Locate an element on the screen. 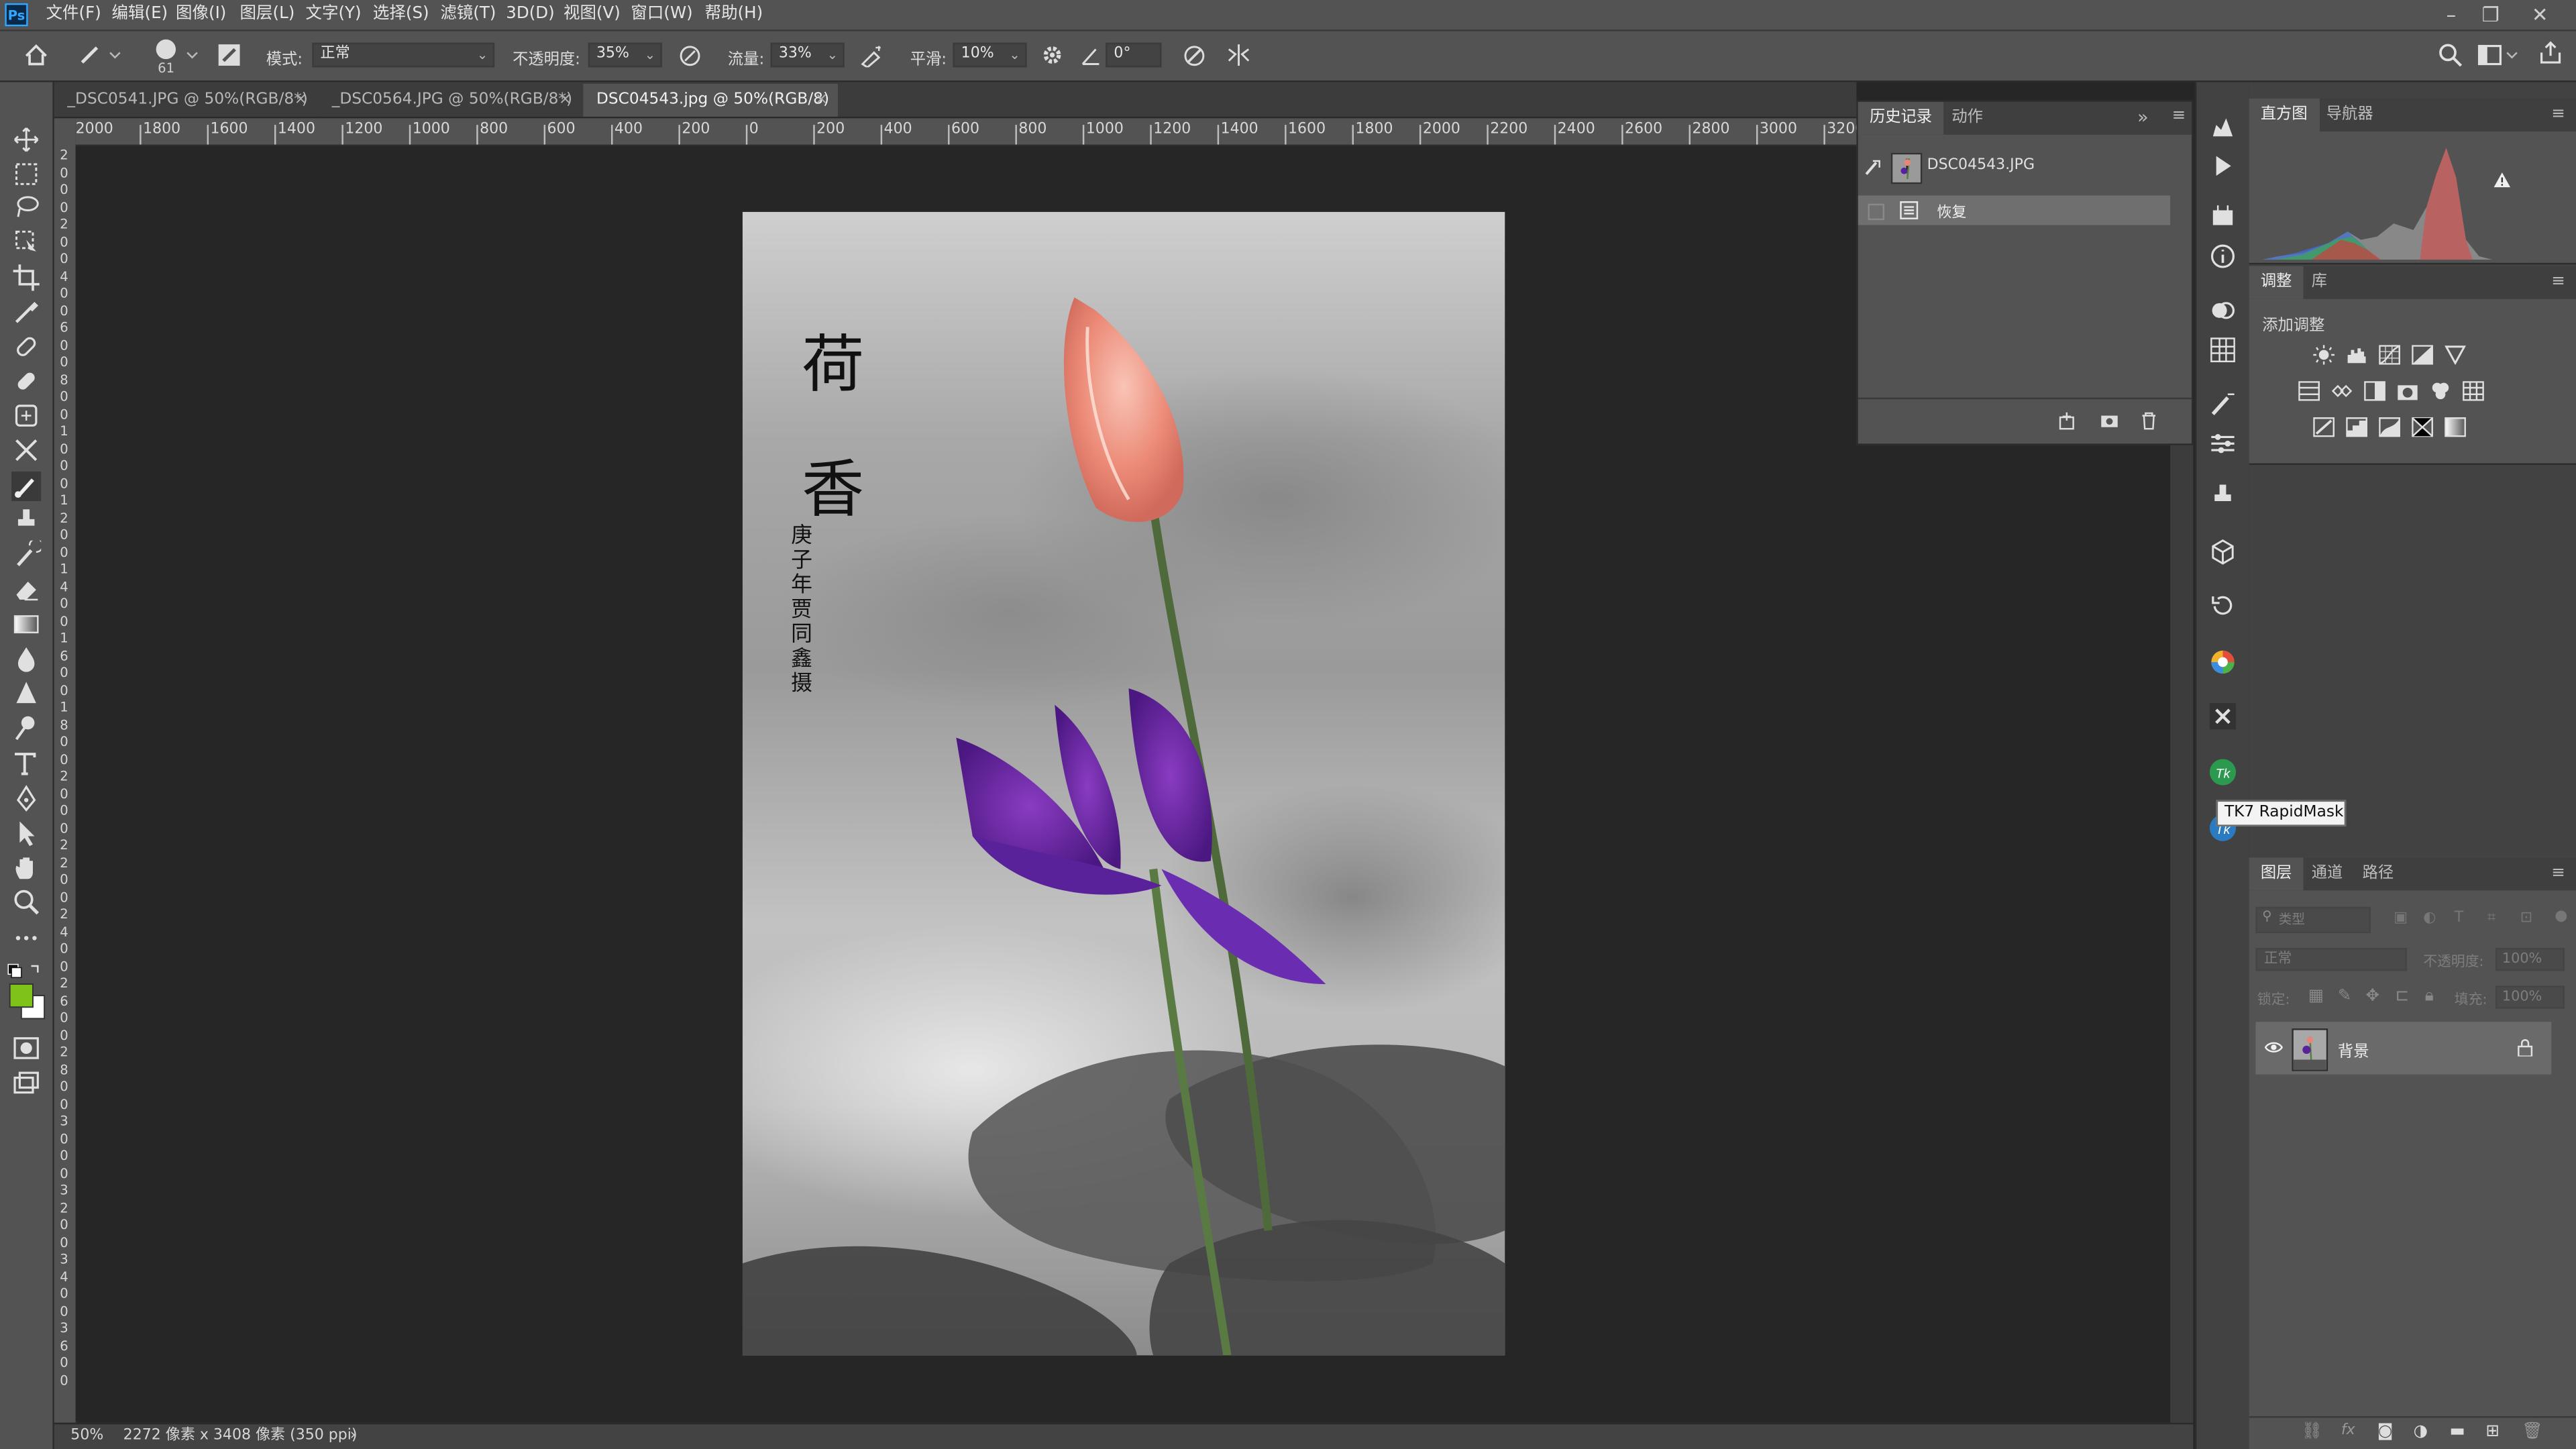  hand-tool-icon is located at coordinates (26, 867).